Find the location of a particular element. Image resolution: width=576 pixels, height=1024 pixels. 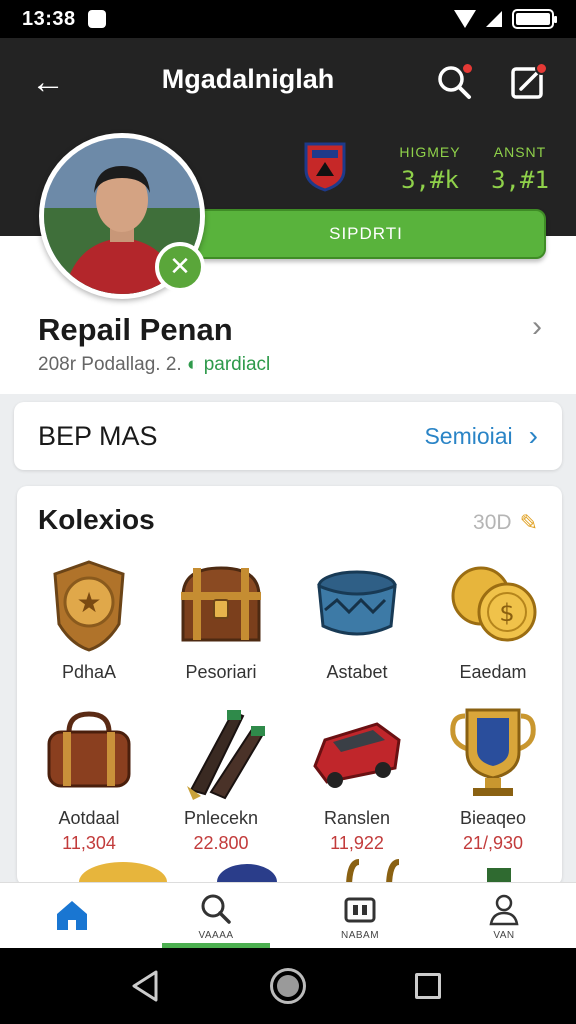

best-card-title: BEP MAS is located at coordinates (98, 435).